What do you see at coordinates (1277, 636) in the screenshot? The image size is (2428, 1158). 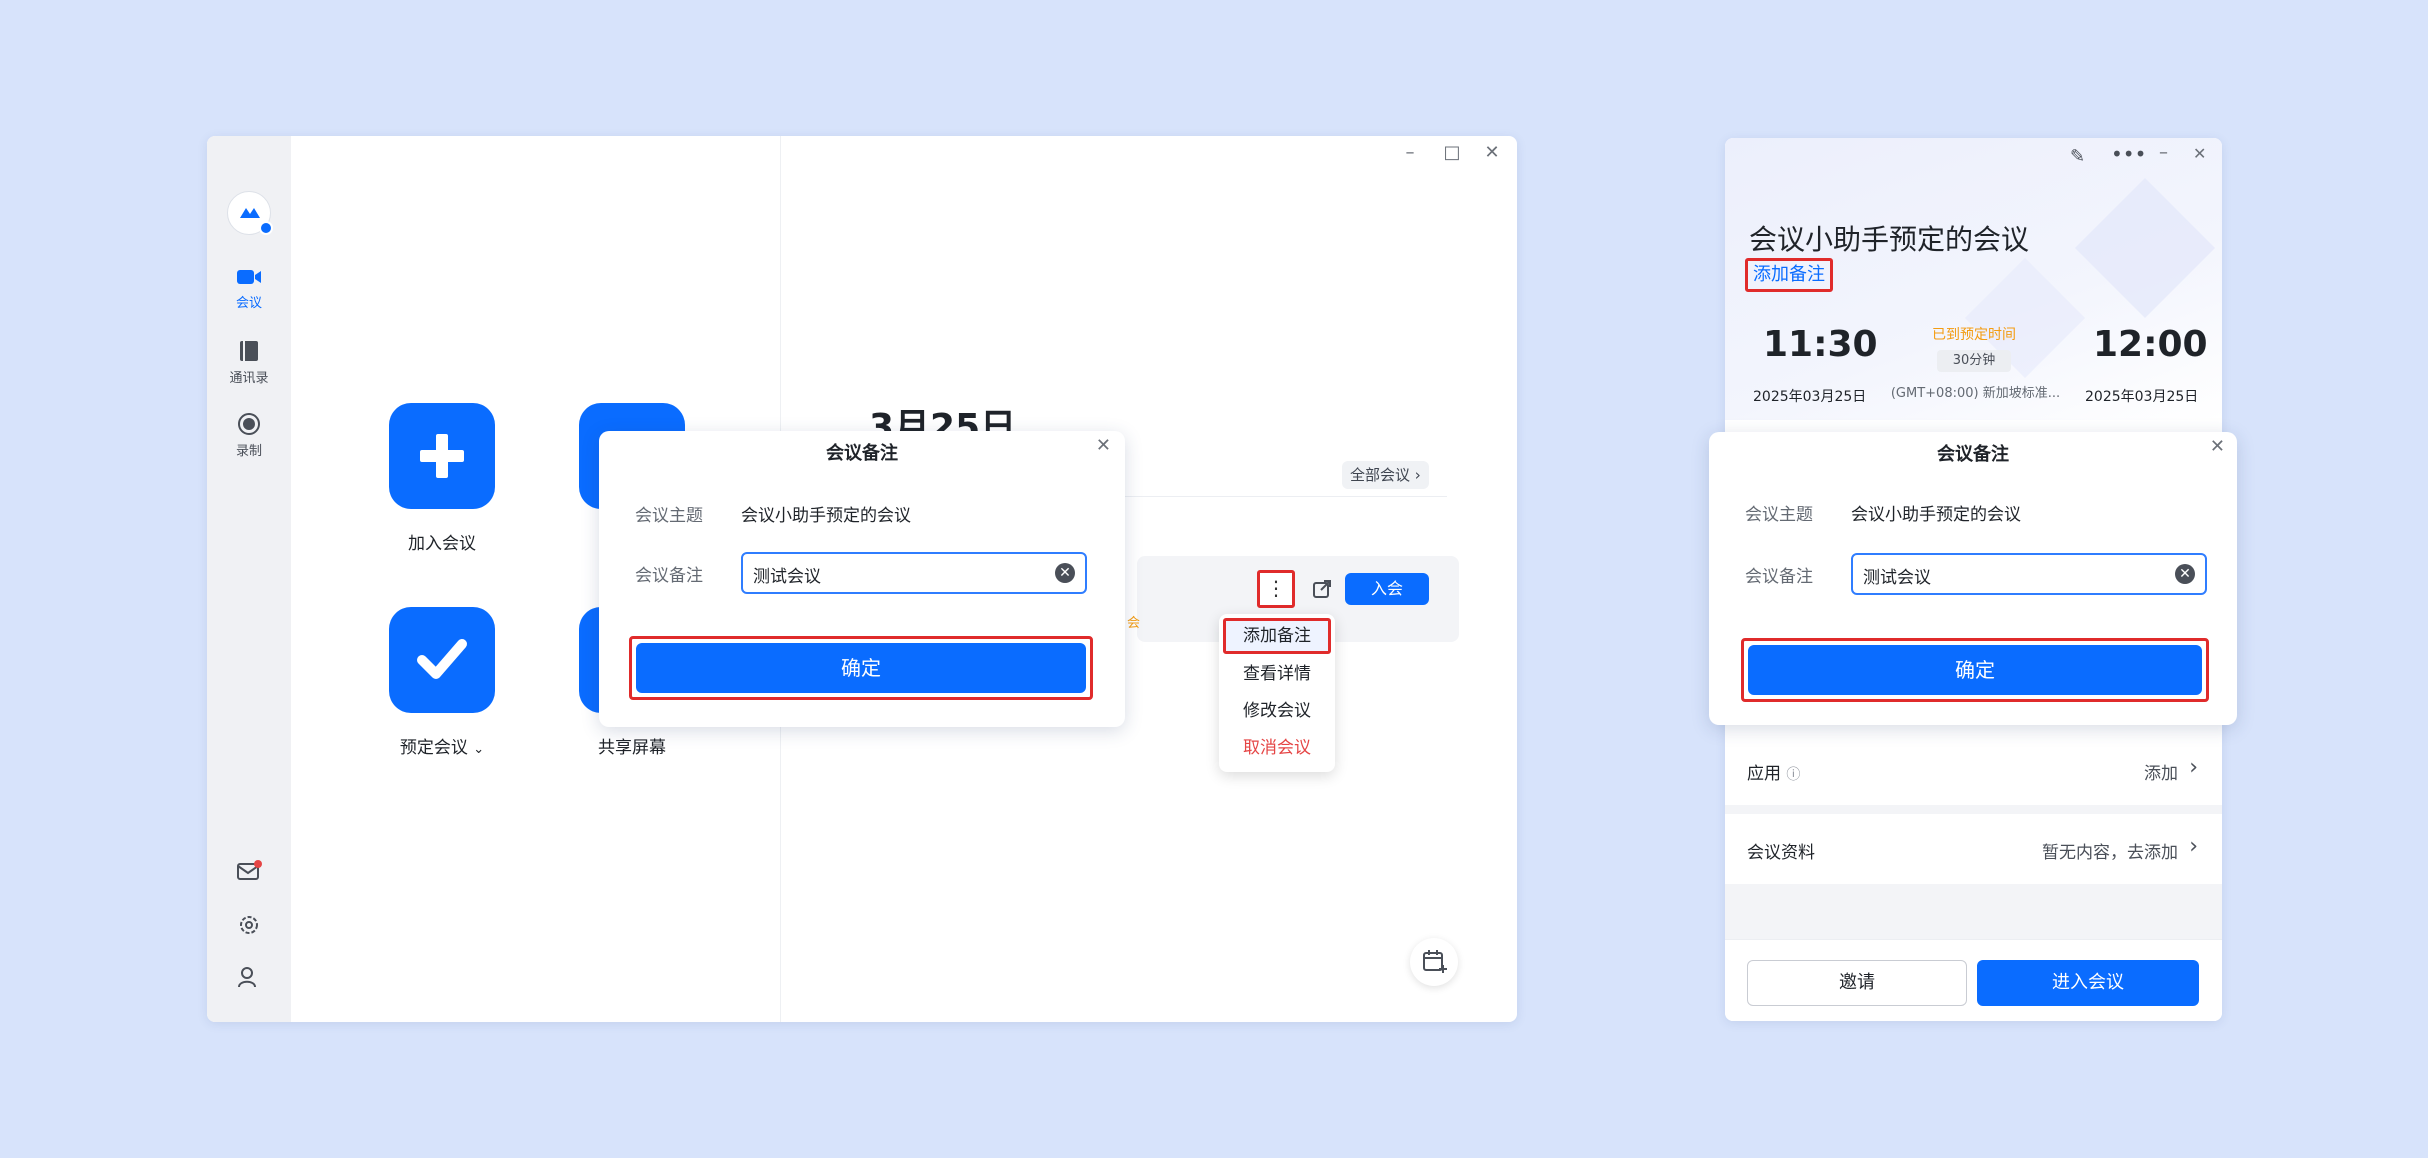 I see `menu-item-add-note: 添加备注` at bounding box center [1277, 636].